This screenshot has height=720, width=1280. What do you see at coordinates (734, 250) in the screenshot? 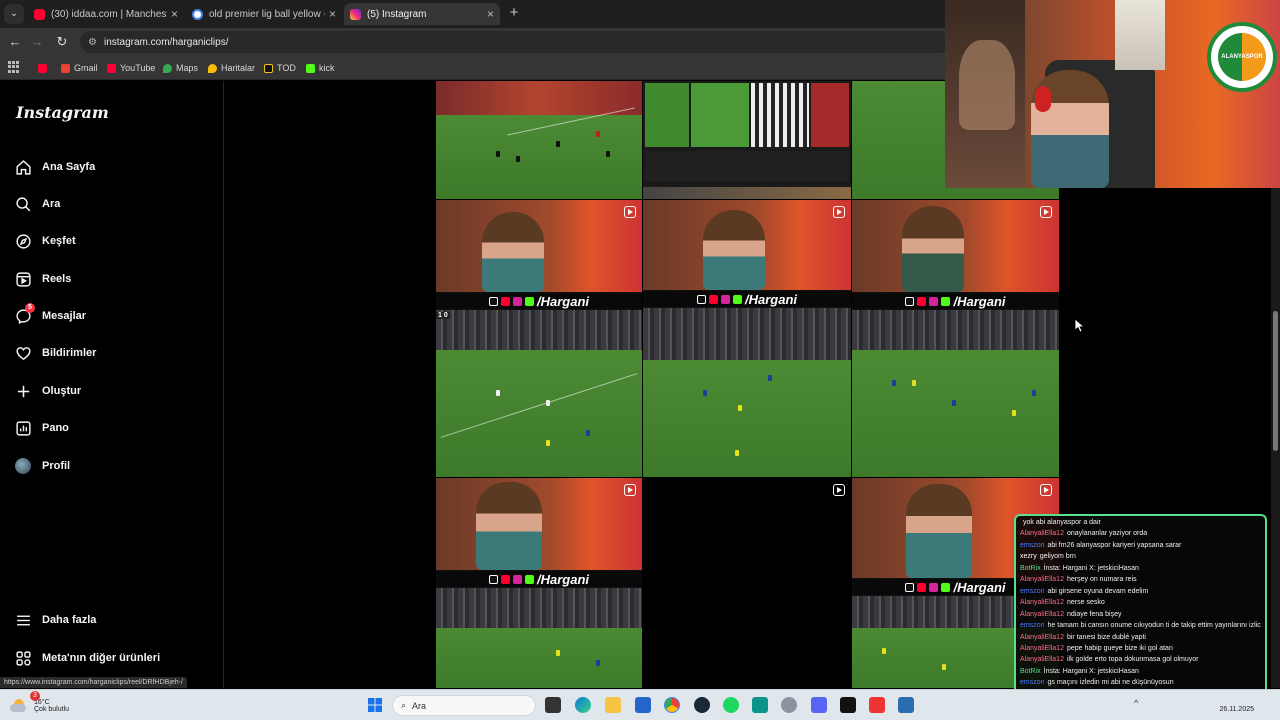
I see `streamer-figure` at bounding box center [734, 250].